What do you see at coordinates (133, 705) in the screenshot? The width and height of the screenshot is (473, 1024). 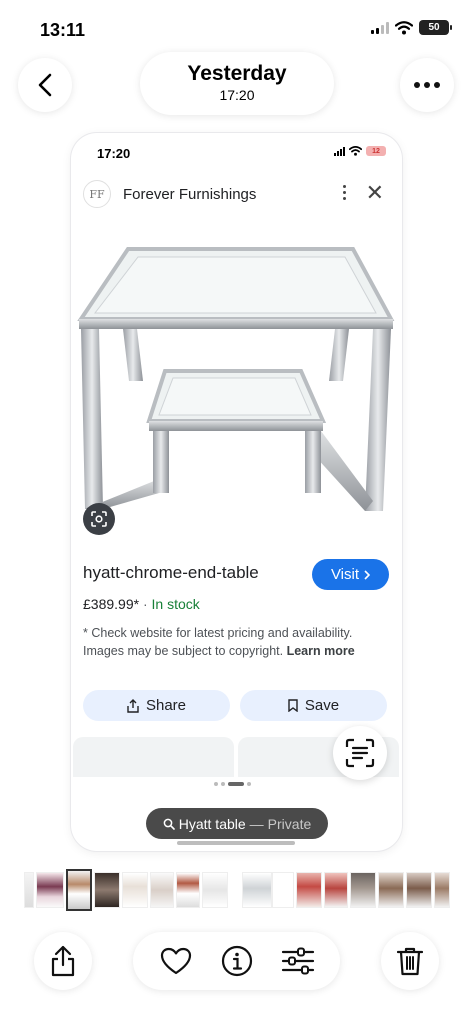 I see `share-small-icon` at bounding box center [133, 705].